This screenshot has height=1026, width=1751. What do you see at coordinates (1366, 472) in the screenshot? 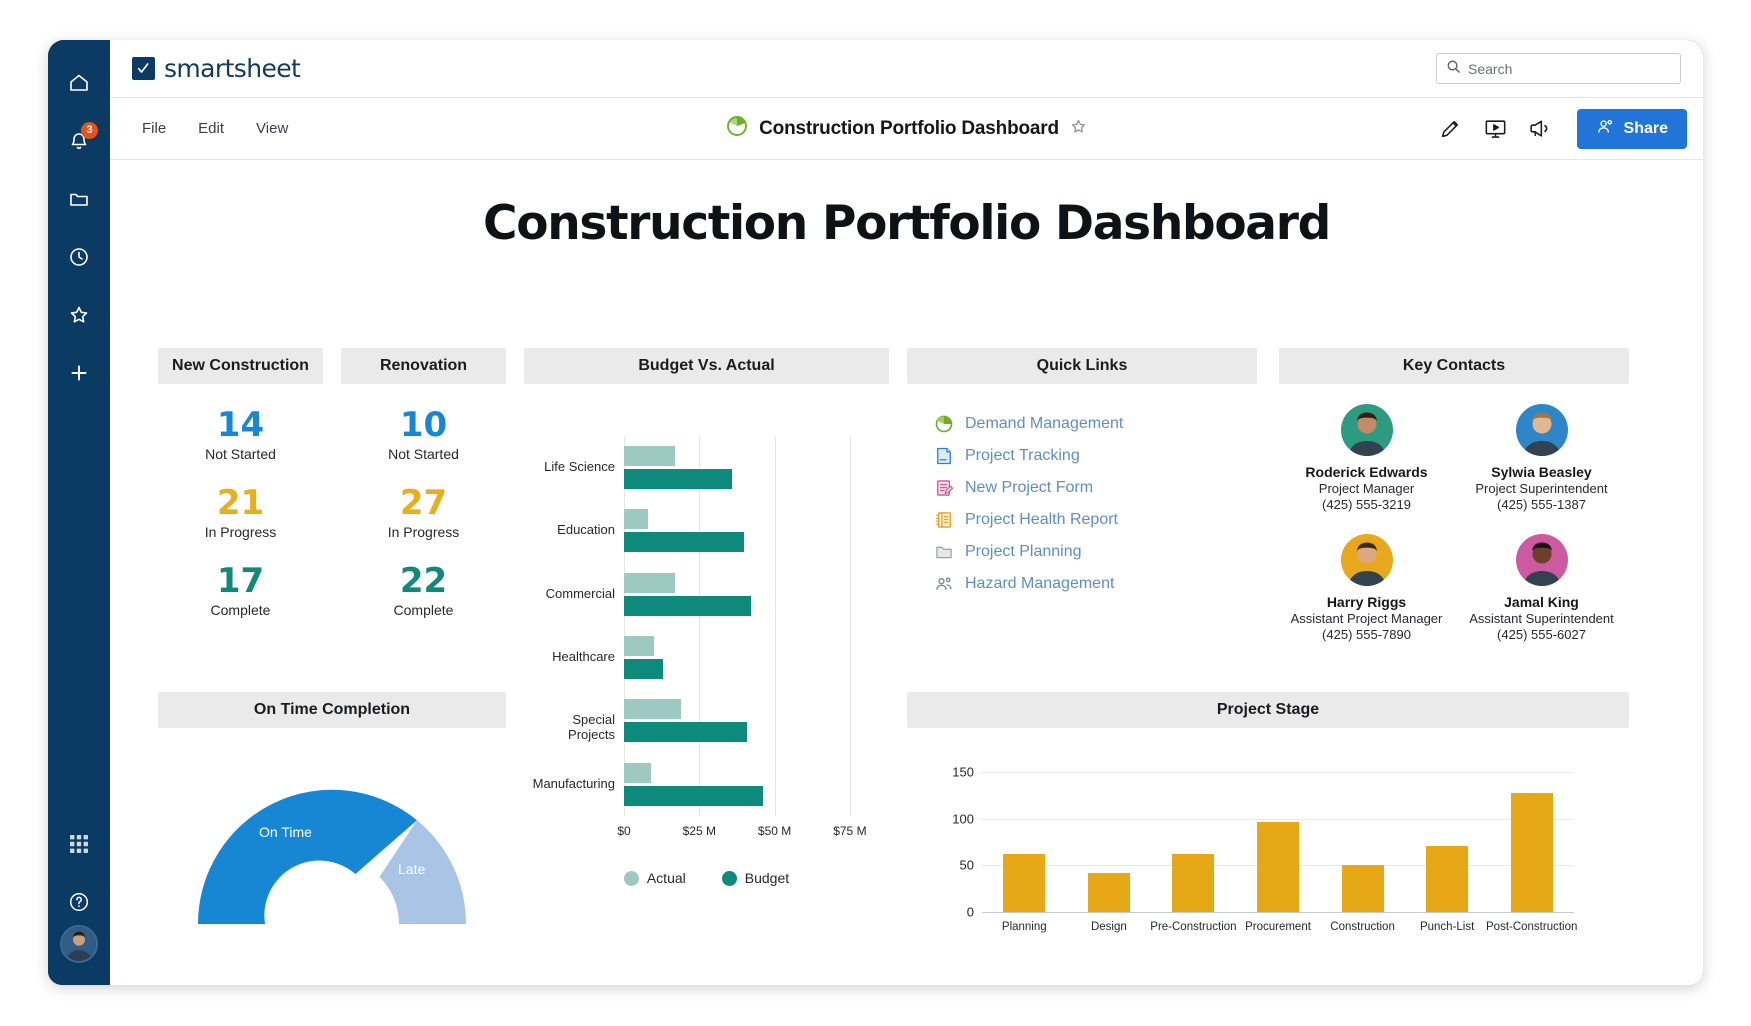
I see `contact-name: Roderick Edwards` at bounding box center [1366, 472].